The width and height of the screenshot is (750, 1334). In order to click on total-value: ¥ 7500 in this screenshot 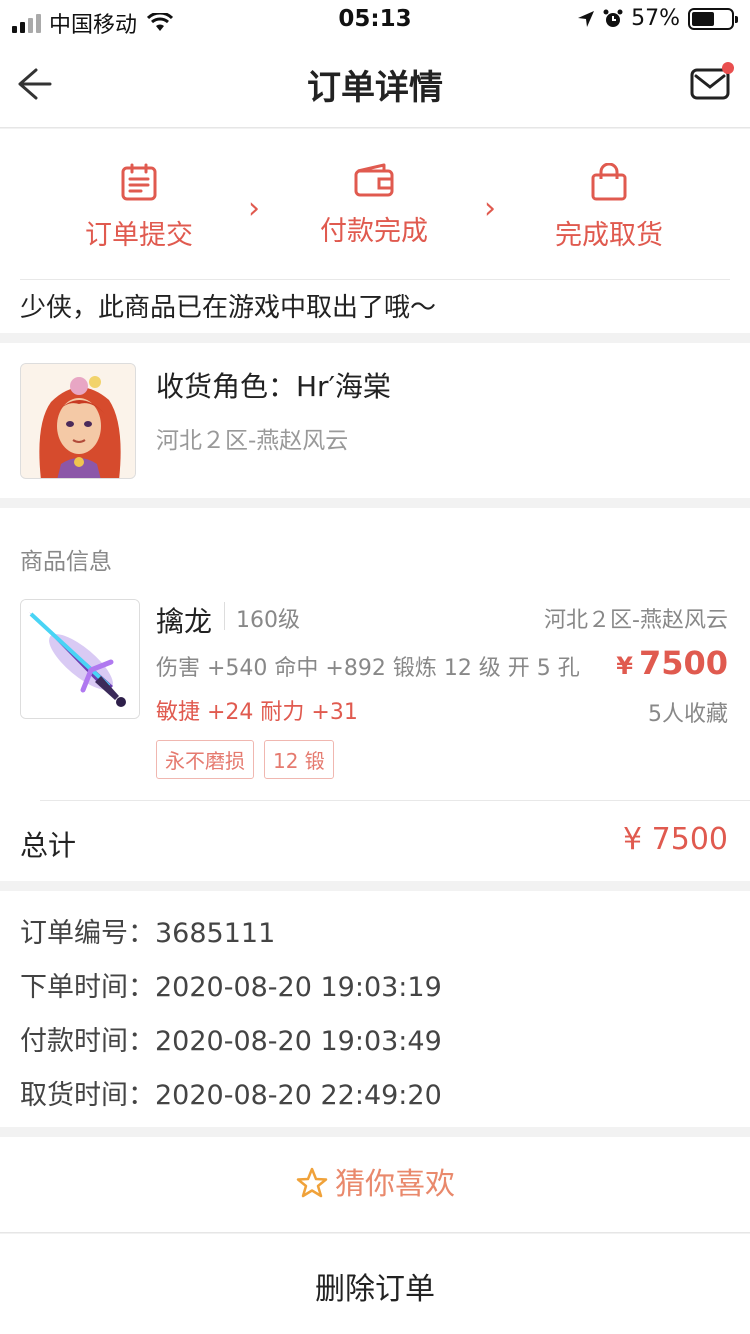, I will do `click(675, 839)`.